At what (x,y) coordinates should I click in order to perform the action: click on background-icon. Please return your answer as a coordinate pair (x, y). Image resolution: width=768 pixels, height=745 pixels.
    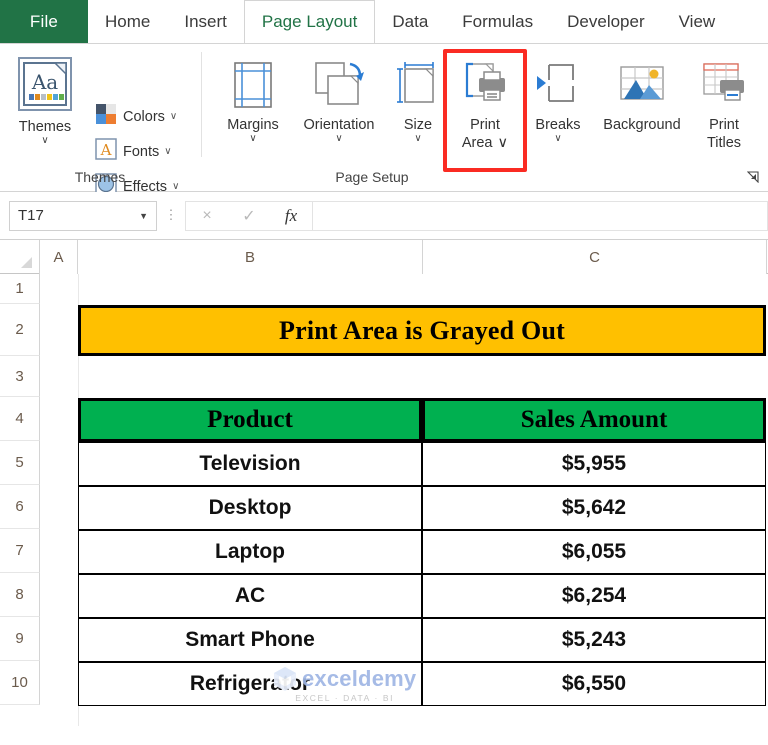
    Looking at the image, I should click on (642, 87).